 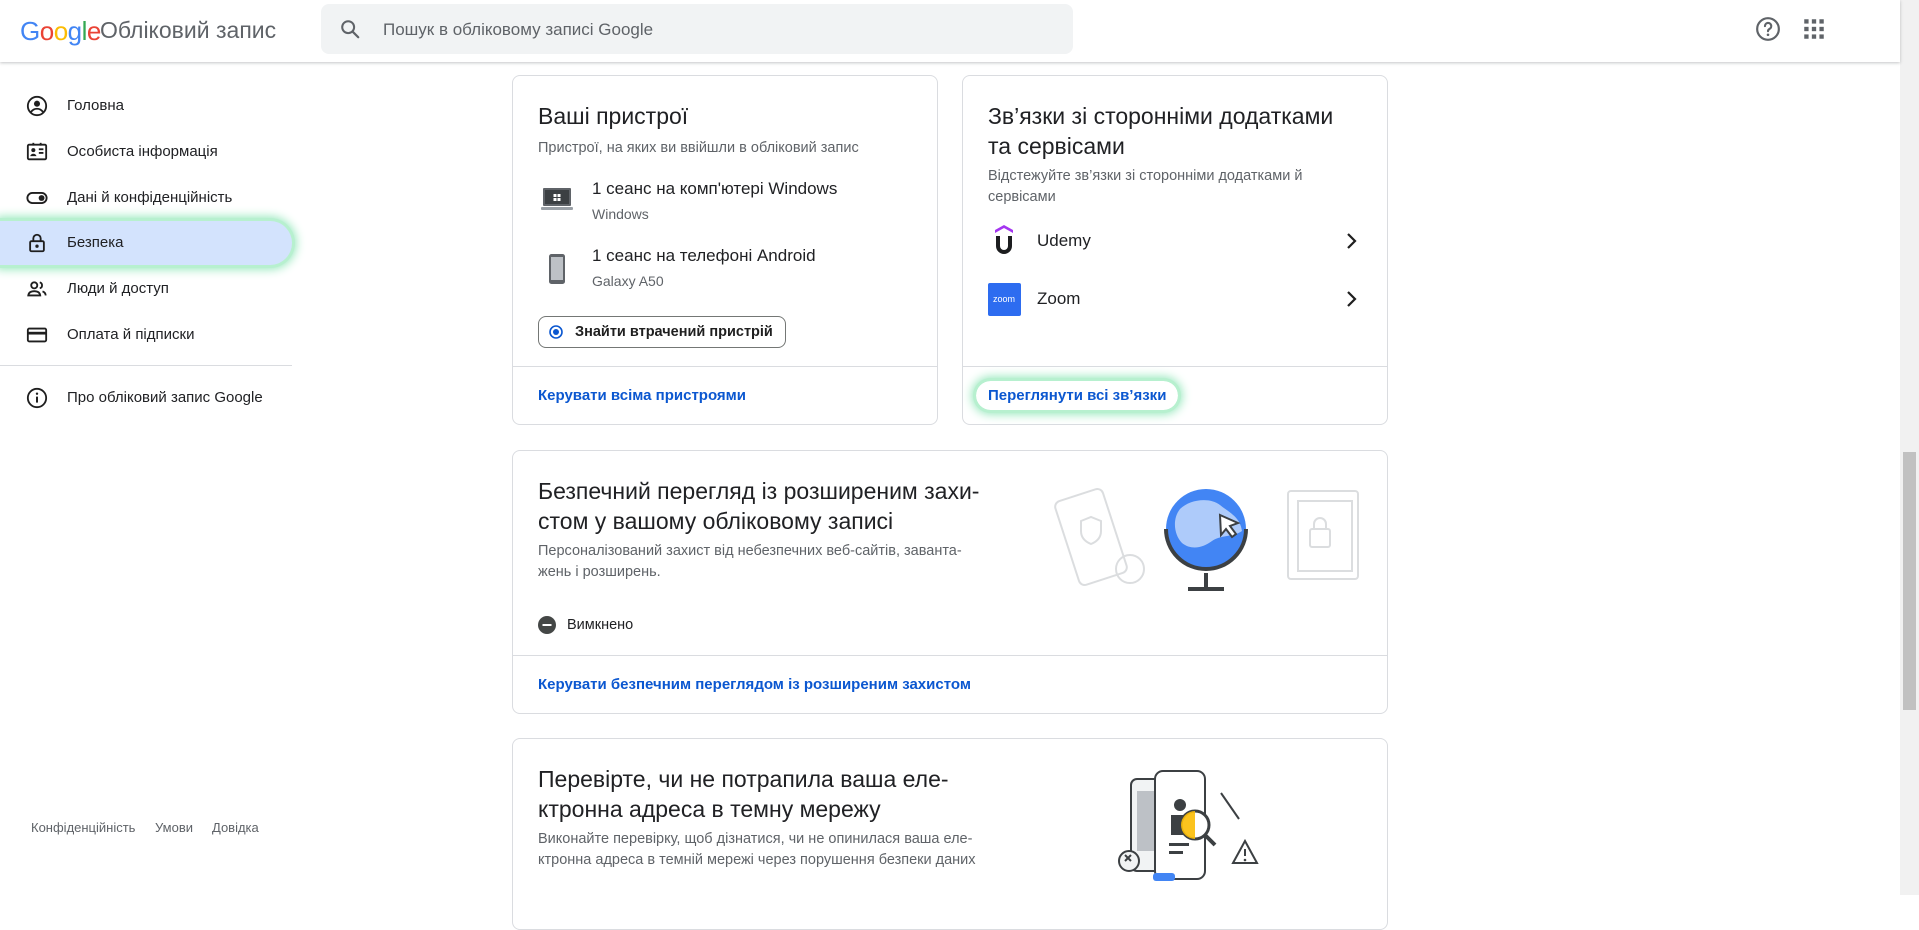 I want to click on search-icon, so click(x=350, y=29).